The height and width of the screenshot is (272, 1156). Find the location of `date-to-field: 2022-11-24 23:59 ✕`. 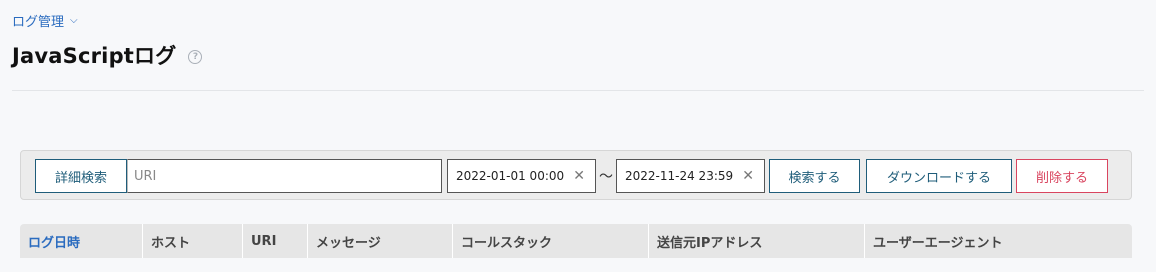

date-to-field: 2022-11-24 23:59 ✕ is located at coordinates (690, 176).